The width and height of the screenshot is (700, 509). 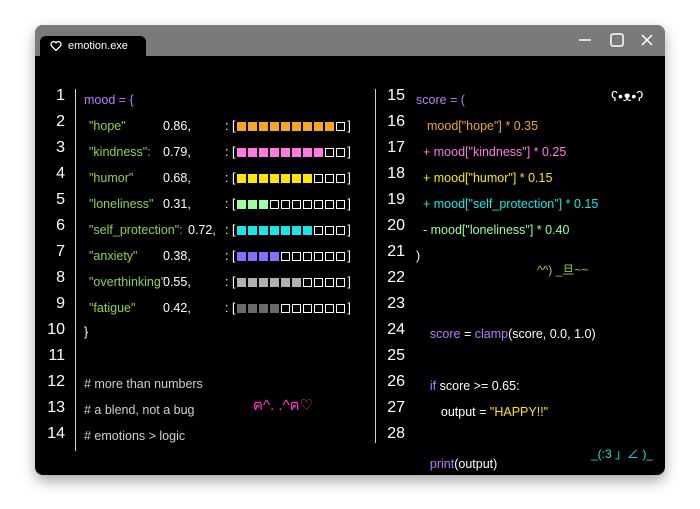 I want to click on mood-value: 0.42,, so click(x=177, y=308).